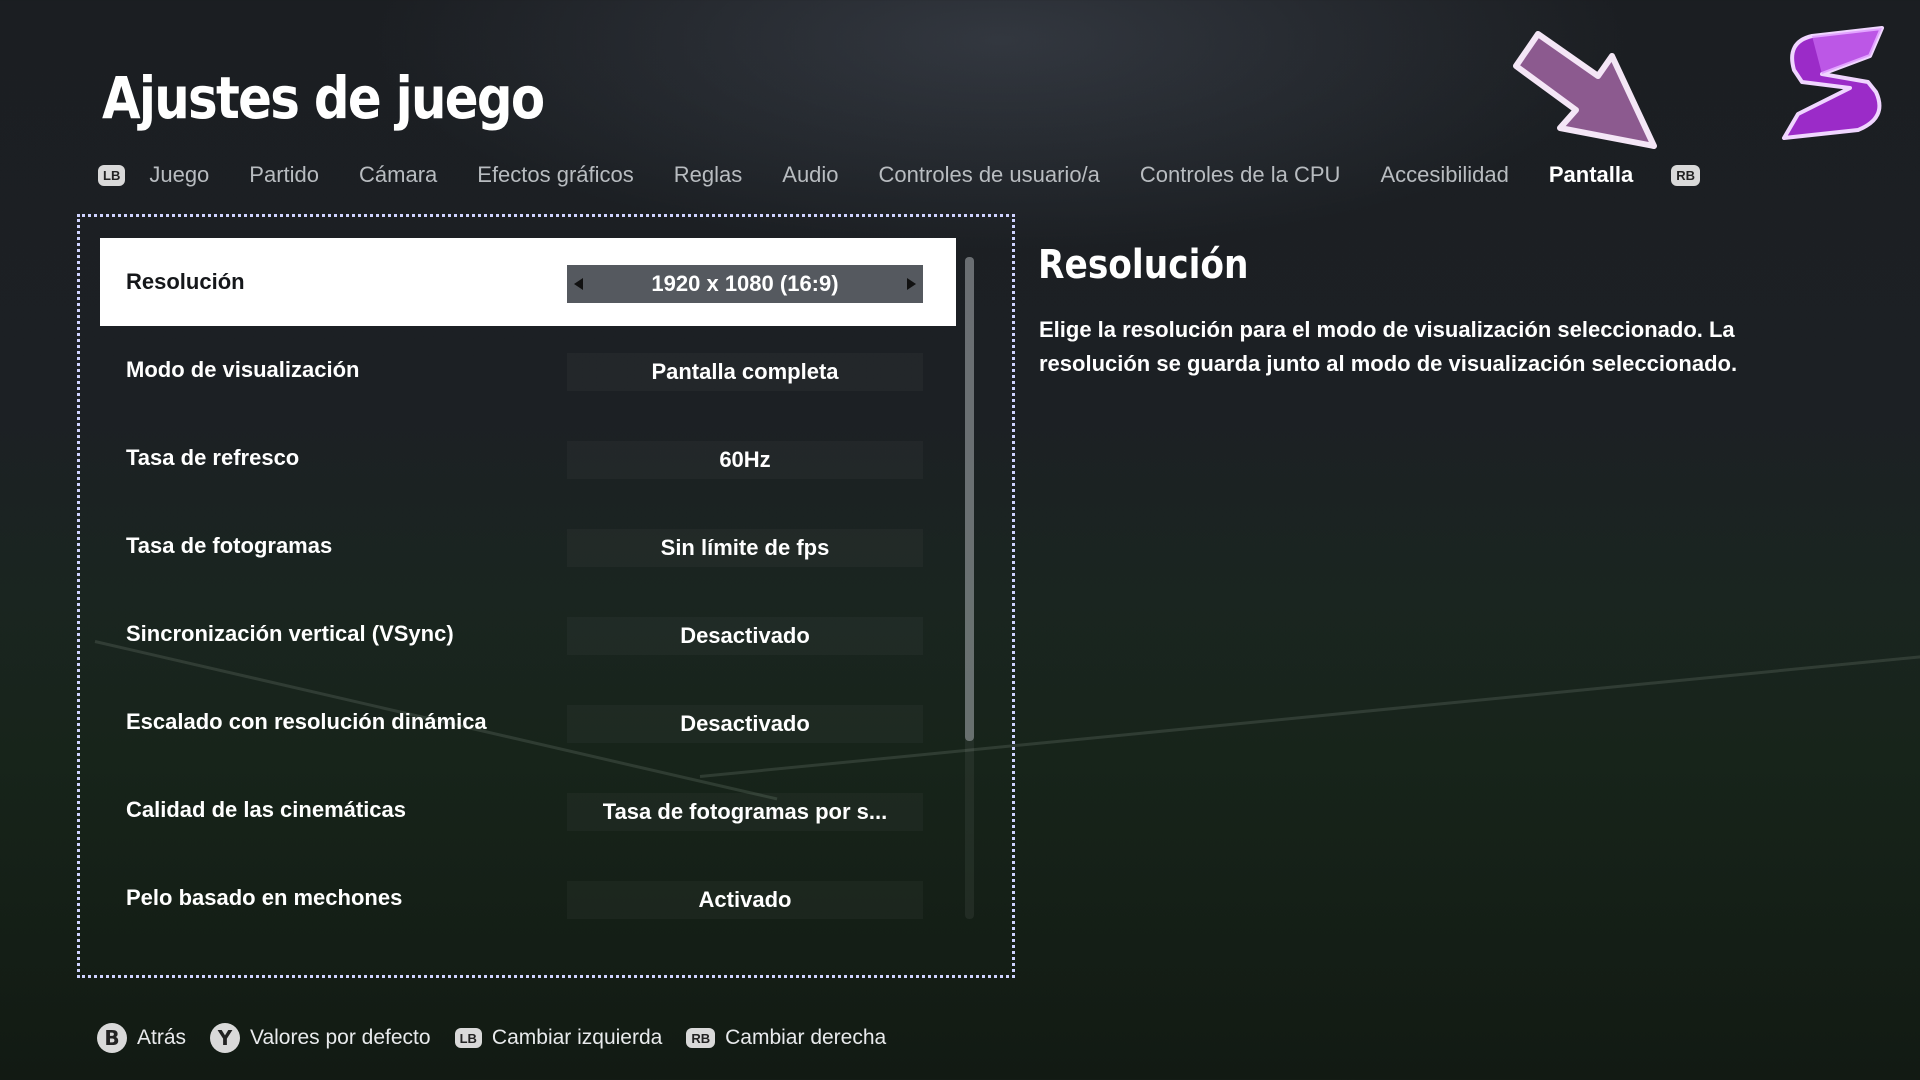 This screenshot has width=1920, height=1080. I want to click on switch-left-label: Cambiar izquierda, so click(577, 1037).